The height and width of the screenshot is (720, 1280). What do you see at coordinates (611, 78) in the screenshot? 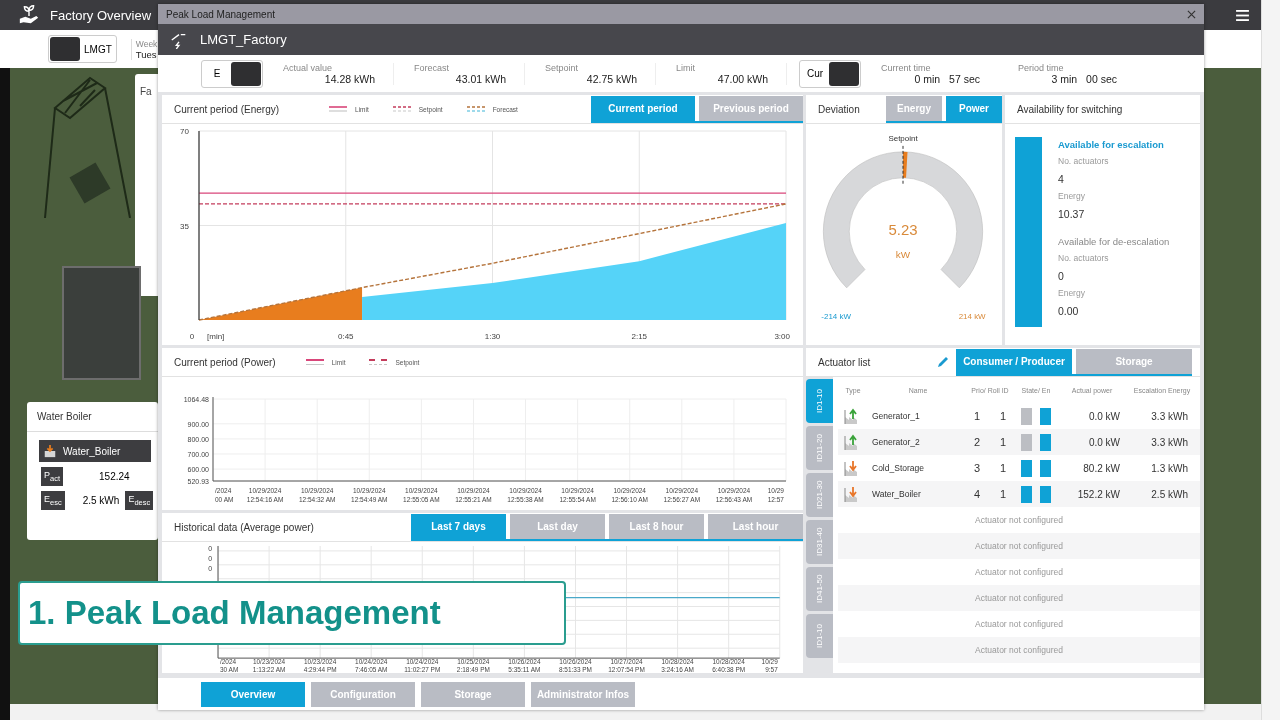
I see `field-value: 42.75 kWh` at bounding box center [611, 78].